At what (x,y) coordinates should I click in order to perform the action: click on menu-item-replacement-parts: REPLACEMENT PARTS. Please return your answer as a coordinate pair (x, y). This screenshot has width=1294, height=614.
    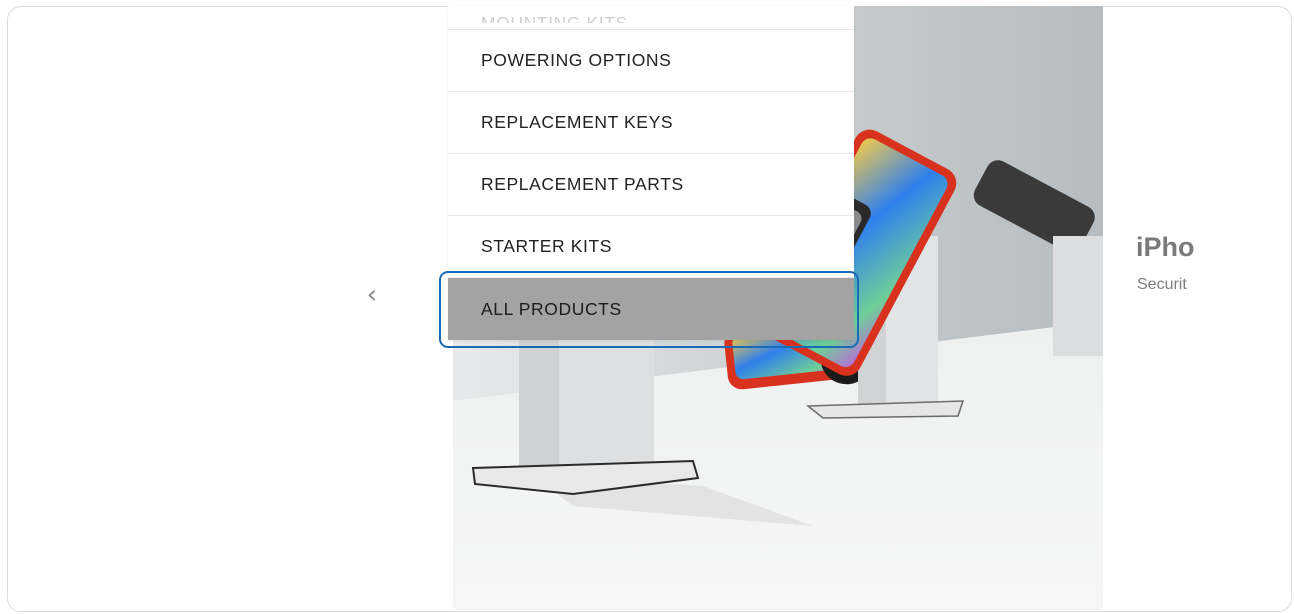
    Looking at the image, I should click on (651, 185).